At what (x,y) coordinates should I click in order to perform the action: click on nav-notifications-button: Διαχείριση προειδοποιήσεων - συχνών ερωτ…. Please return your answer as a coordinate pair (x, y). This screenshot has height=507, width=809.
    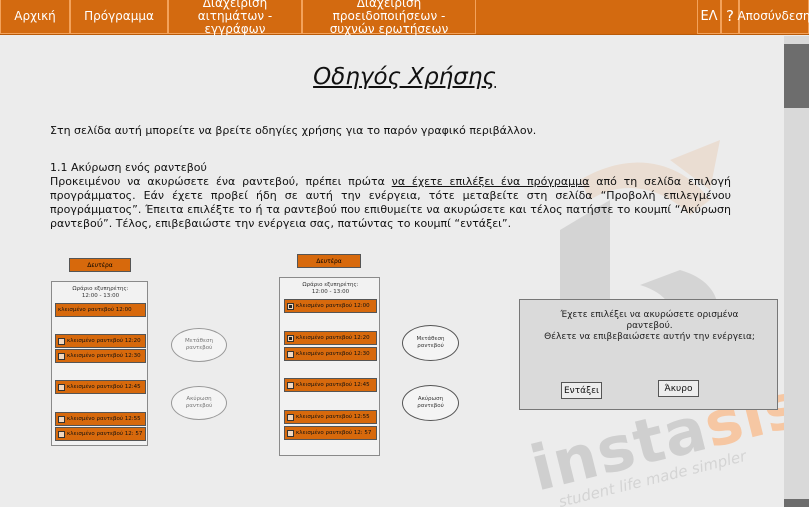
    Looking at the image, I should click on (389, 18).